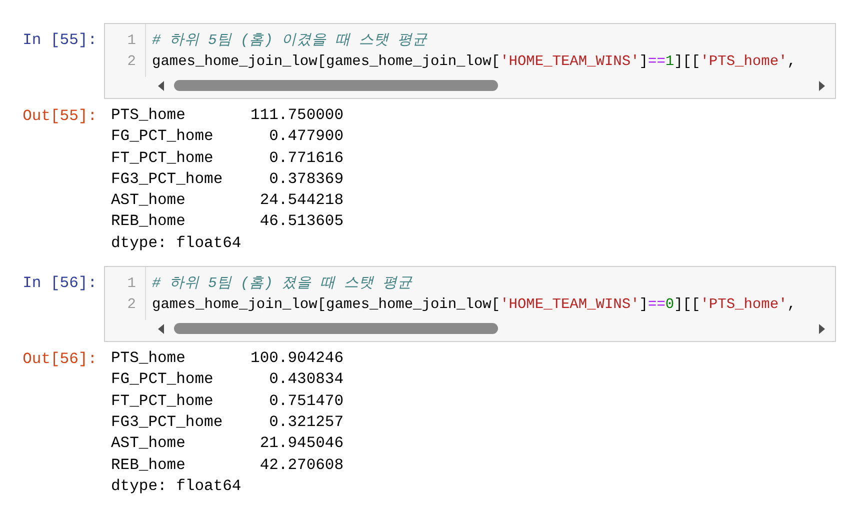  I want to click on output-line: FG_PCT_home 0.477900, so click(227, 137).